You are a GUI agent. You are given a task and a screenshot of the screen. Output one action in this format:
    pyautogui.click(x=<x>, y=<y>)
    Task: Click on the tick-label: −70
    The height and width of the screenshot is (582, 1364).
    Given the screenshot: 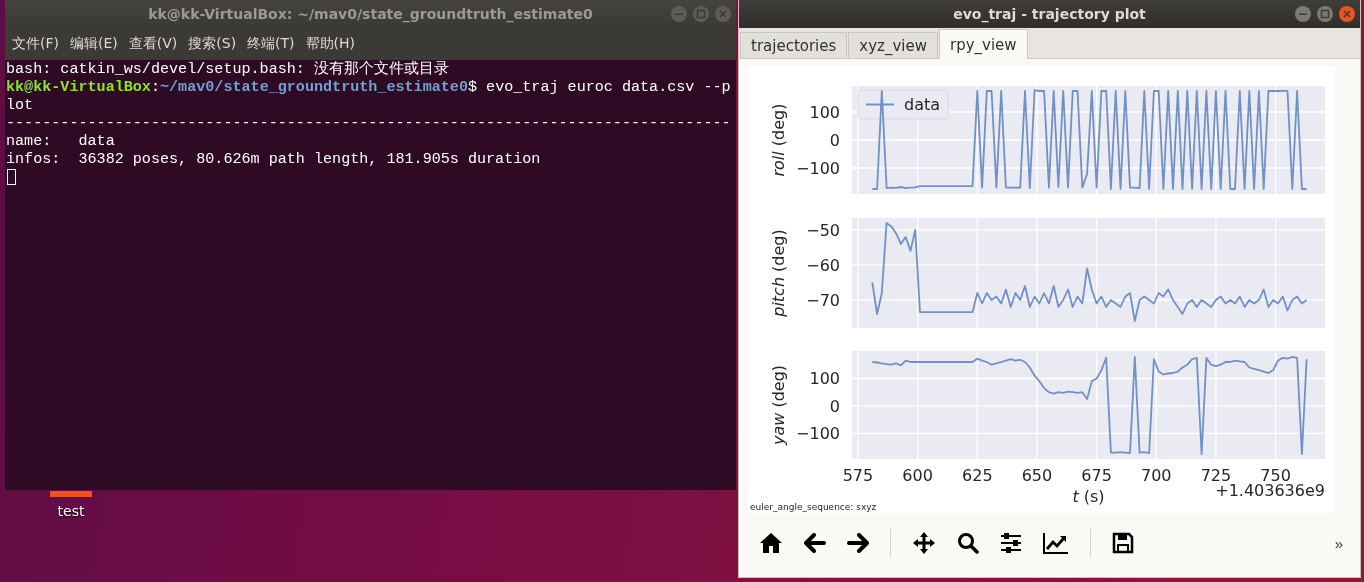 What is the action you would take?
    pyautogui.click(x=823, y=300)
    